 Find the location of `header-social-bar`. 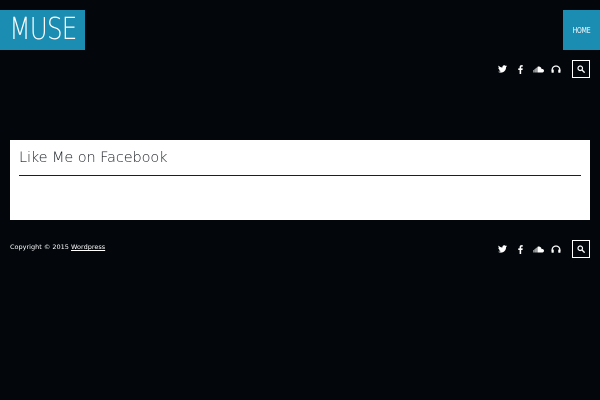

header-social-bar is located at coordinates (541, 69).